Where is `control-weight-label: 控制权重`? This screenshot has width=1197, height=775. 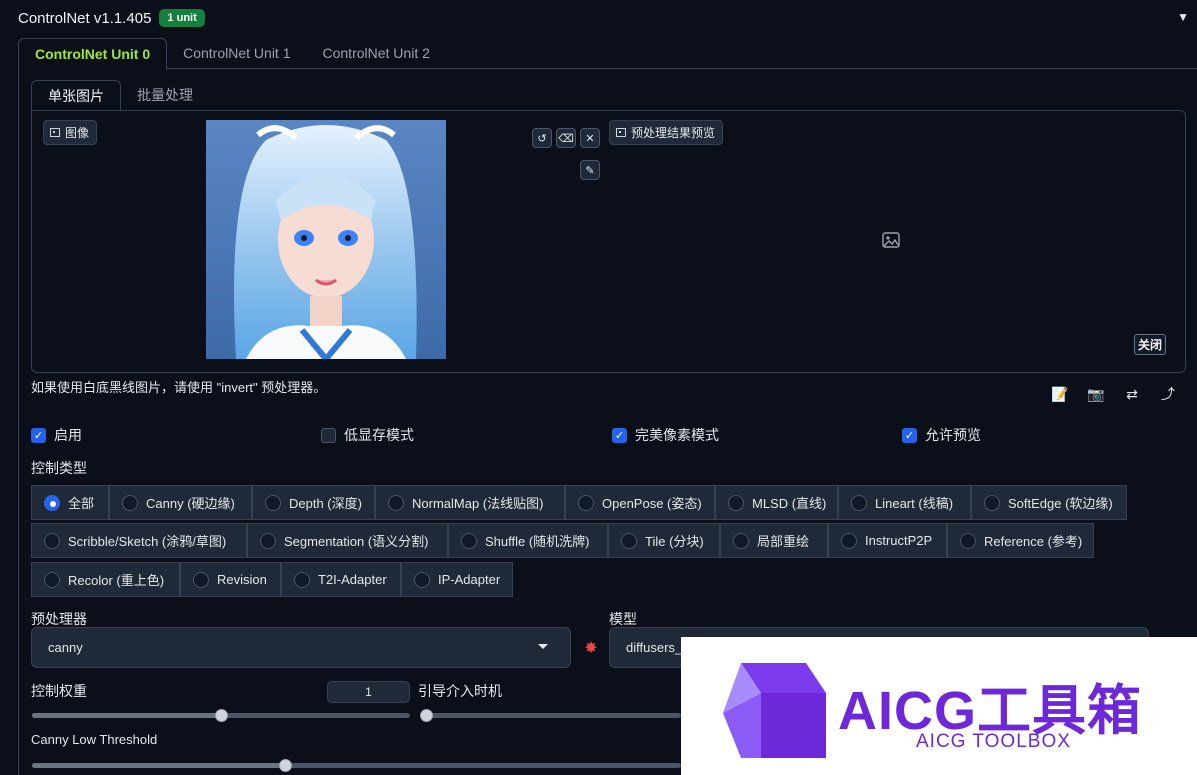
control-weight-label: 控制权重 is located at coordinates (59, 691).